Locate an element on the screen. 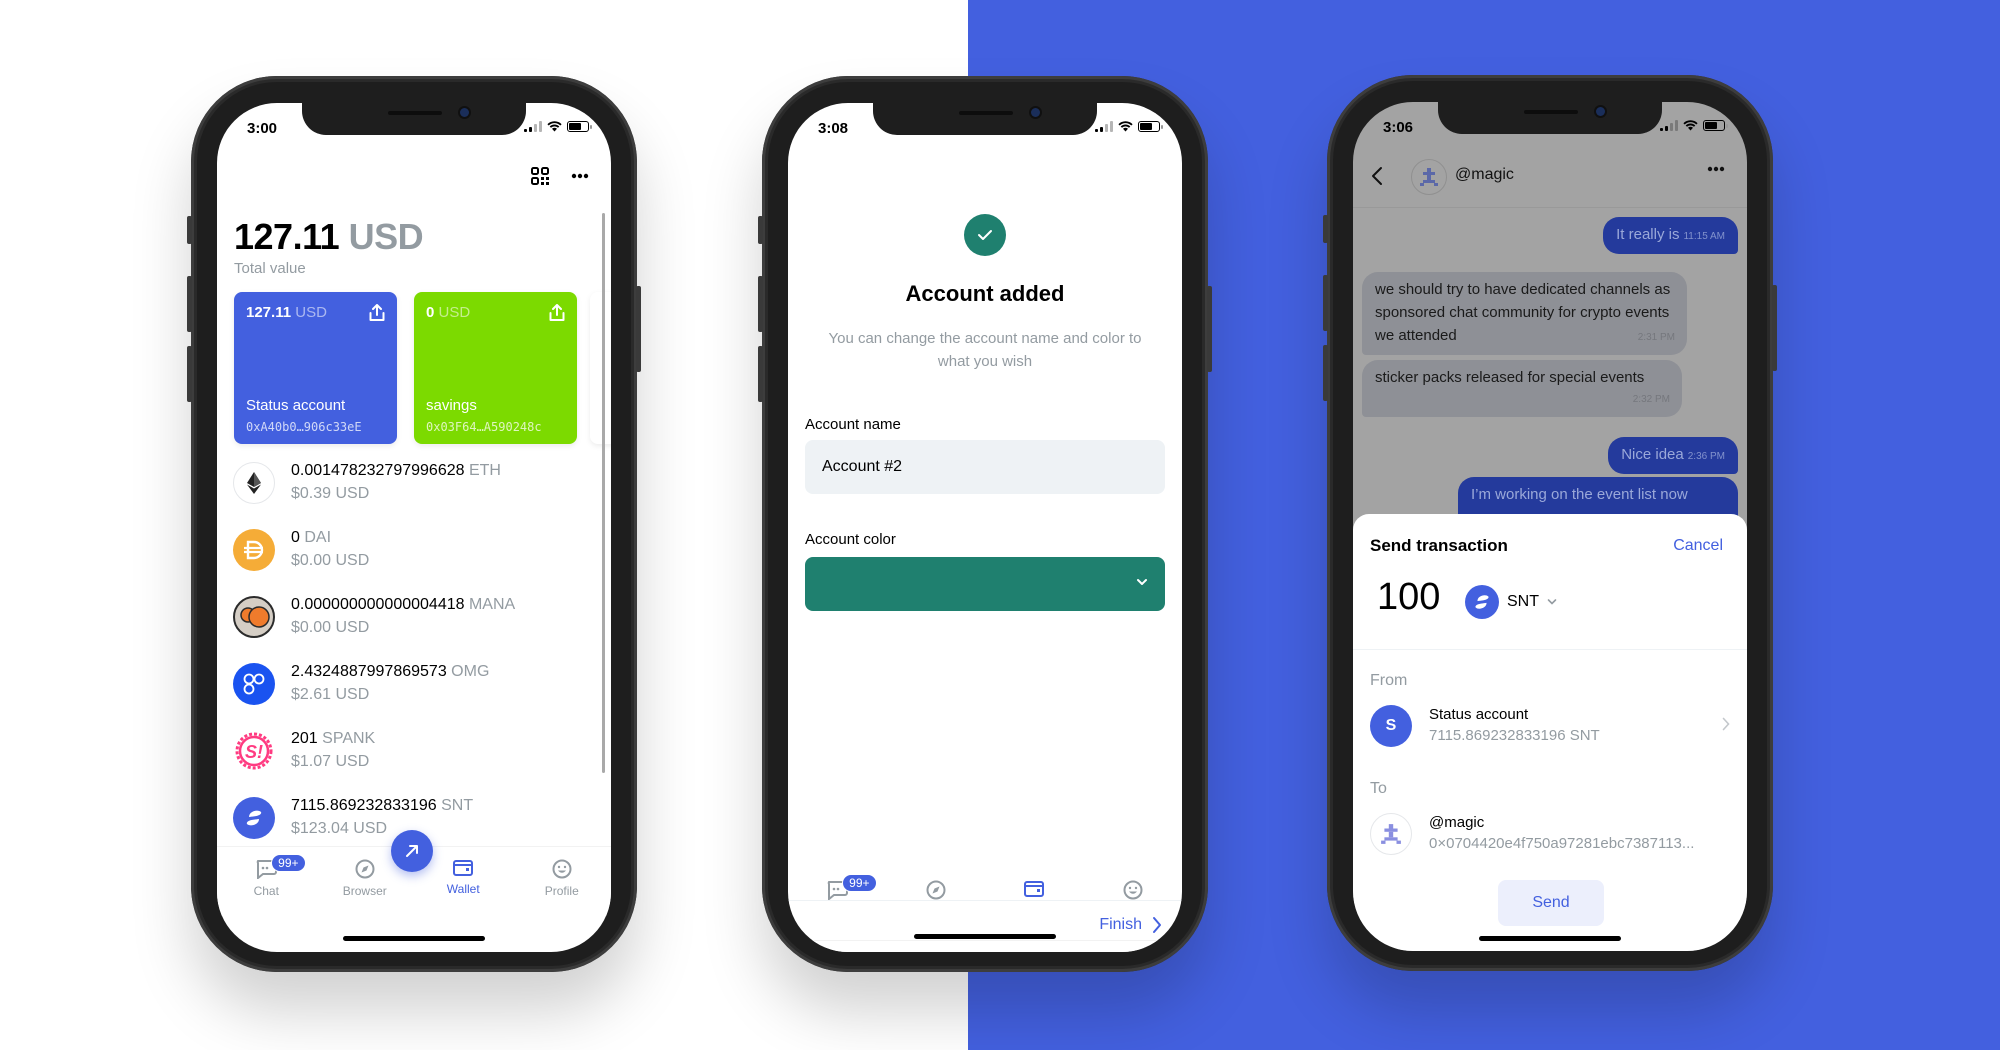 The image size is (2000, 1050). contact-name: @magic is located at coordinates (1484, 175).